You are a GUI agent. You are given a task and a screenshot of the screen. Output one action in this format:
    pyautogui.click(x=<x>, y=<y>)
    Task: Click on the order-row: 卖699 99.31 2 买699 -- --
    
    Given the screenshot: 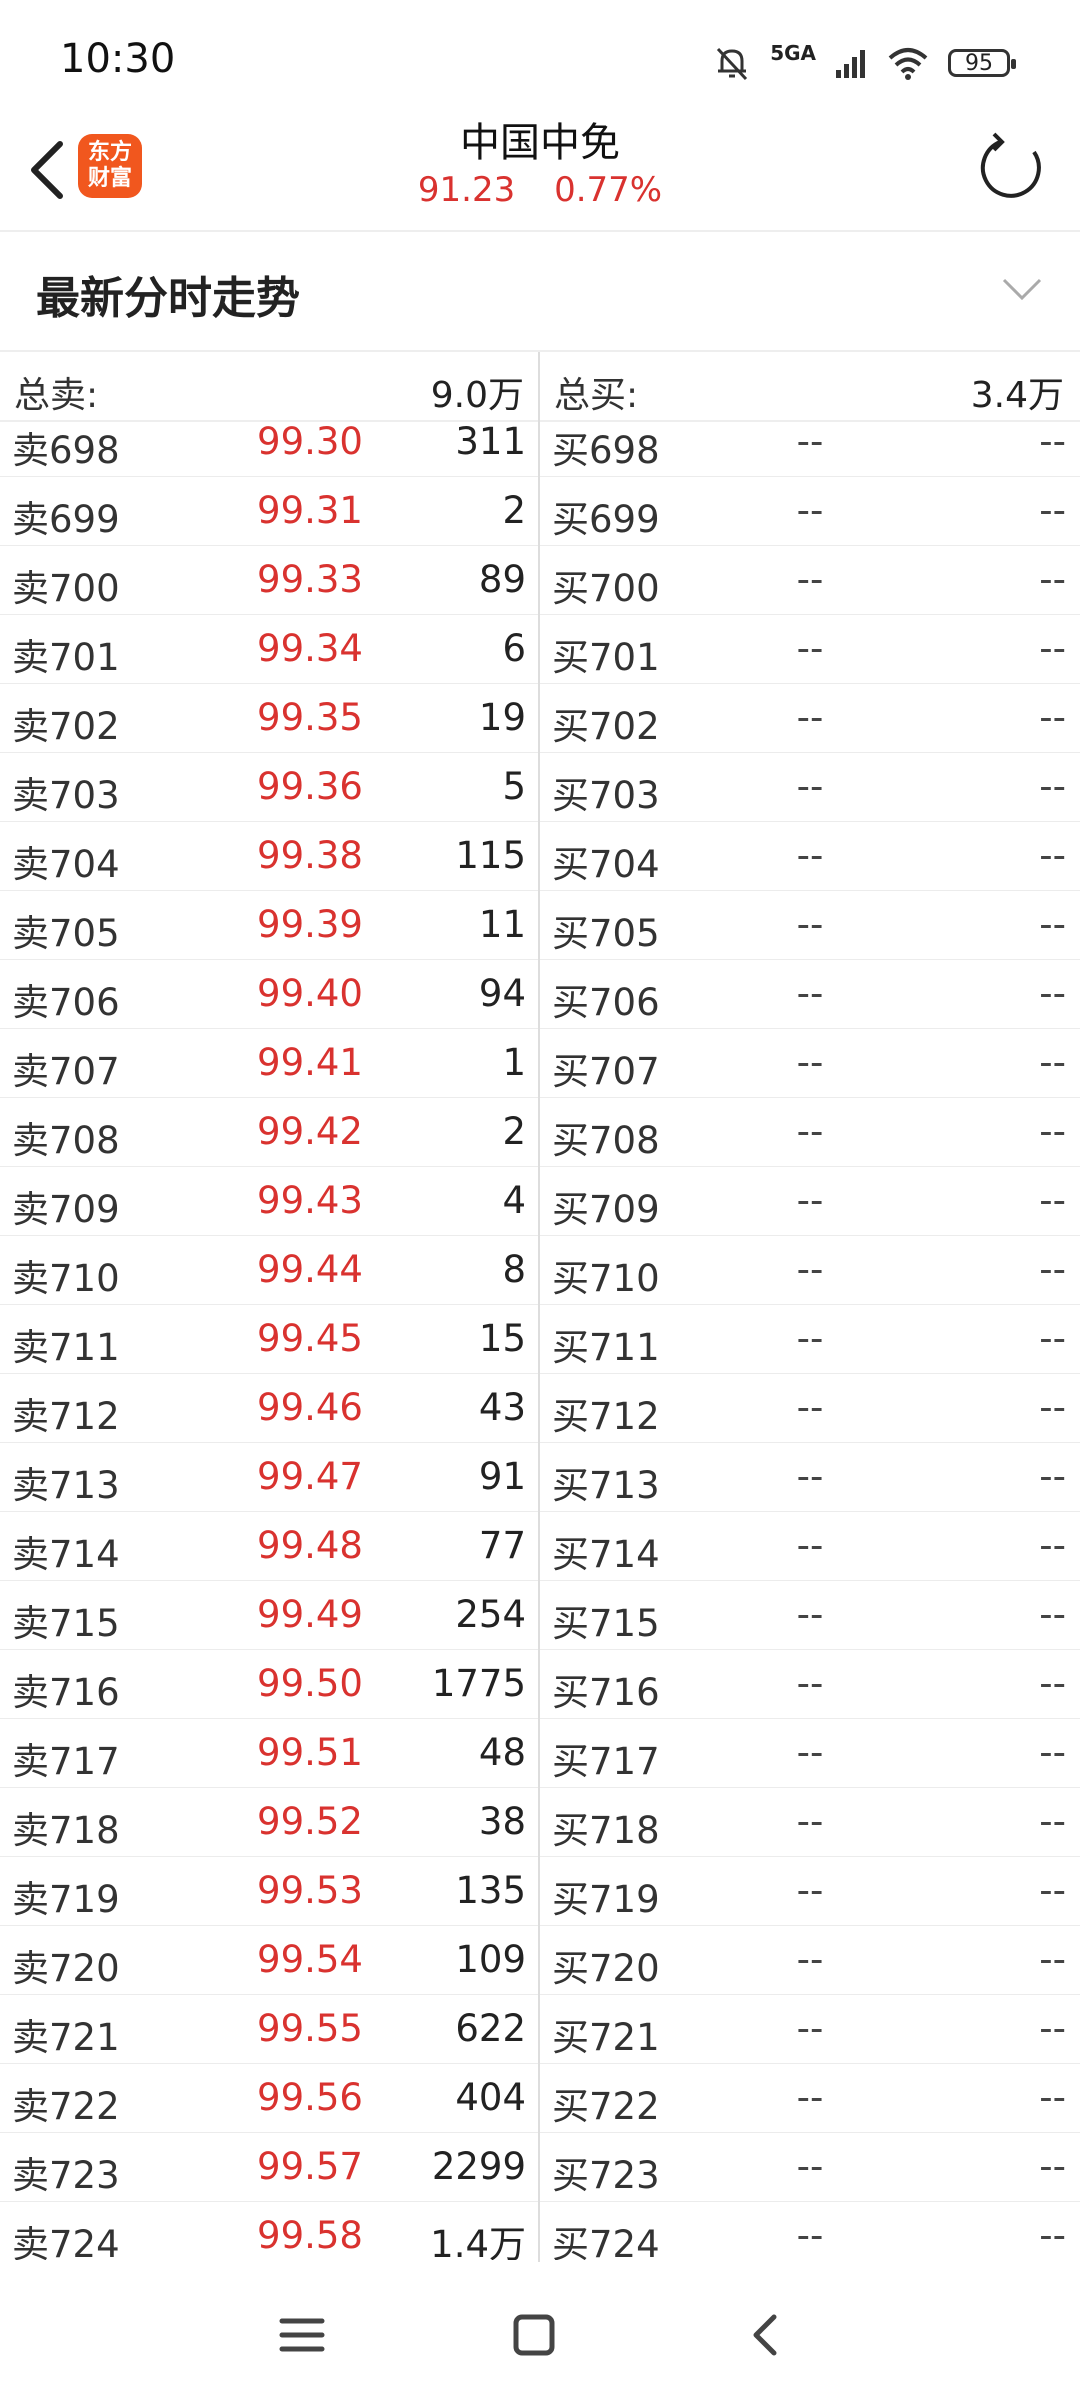 What is the action you would take?
    pyautogui.click(x=540, y=511)
    